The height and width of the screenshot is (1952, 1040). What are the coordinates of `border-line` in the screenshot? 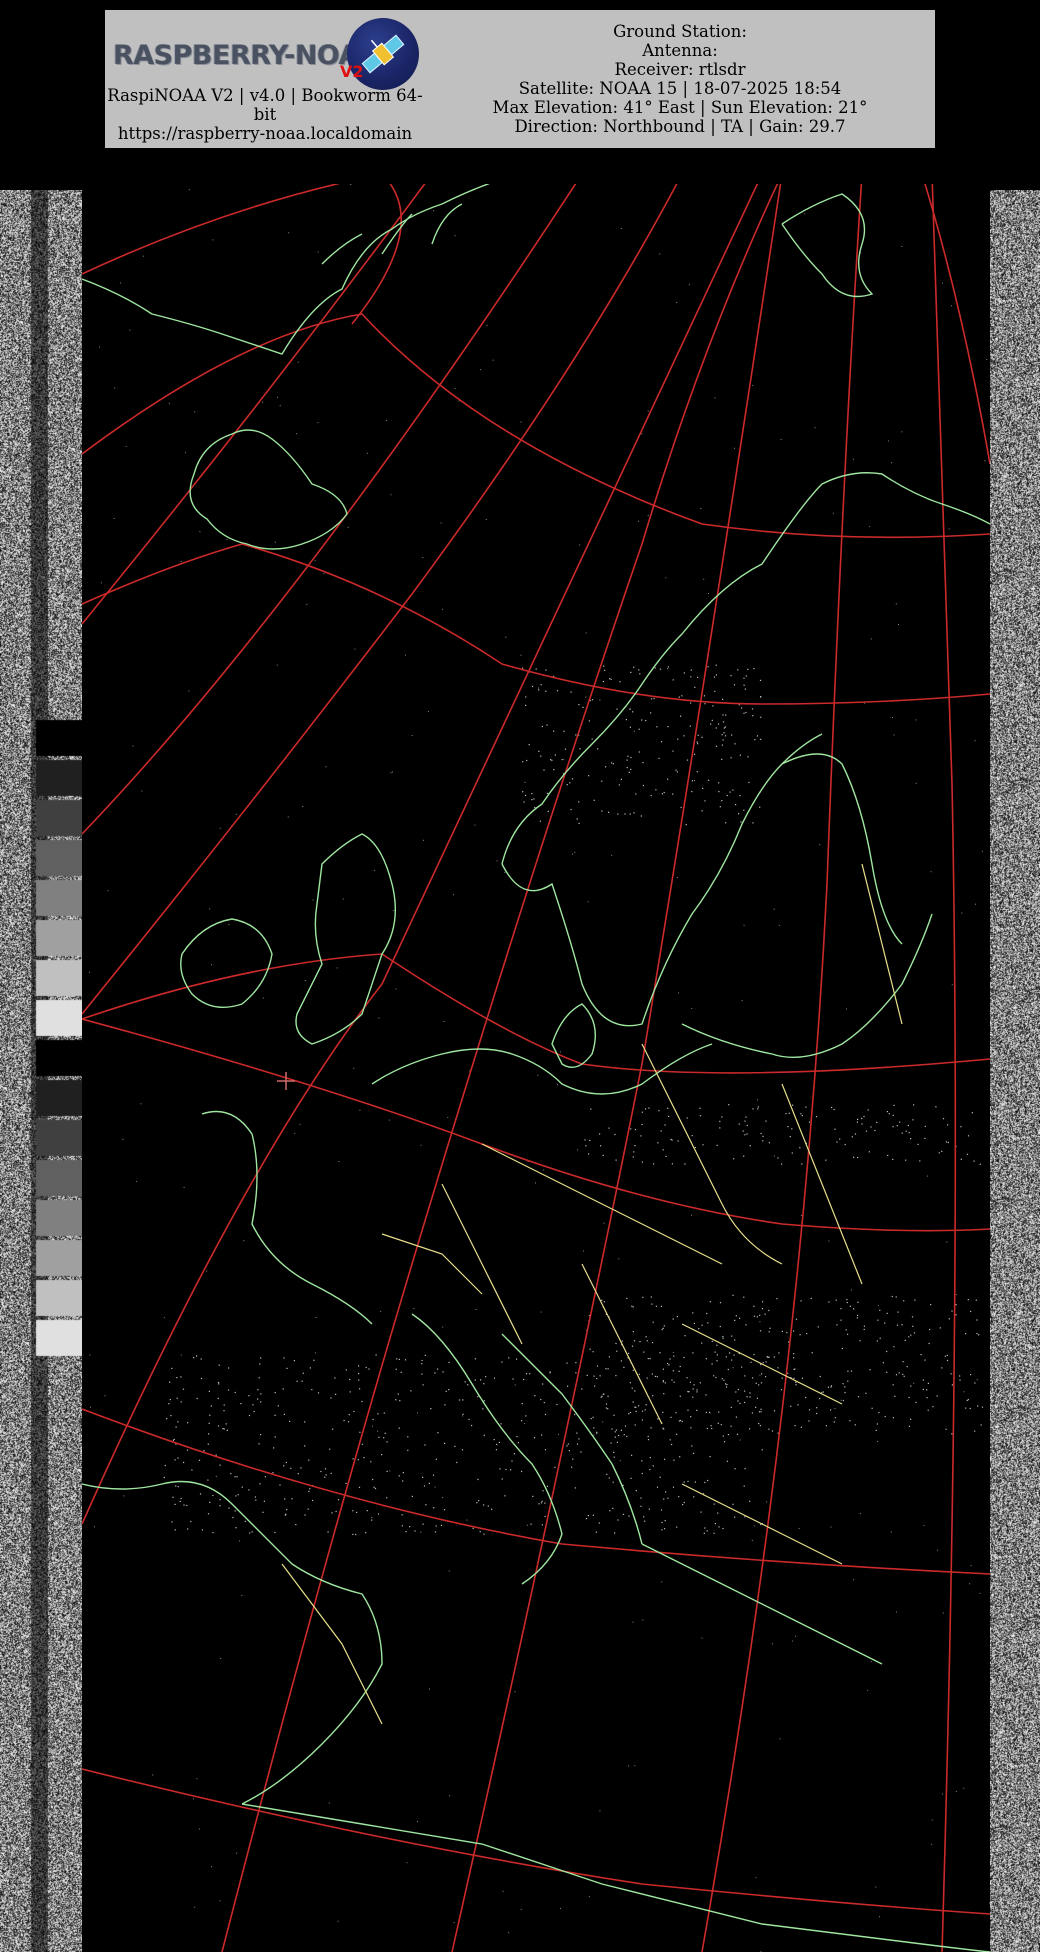 It's located at (762, 1524).